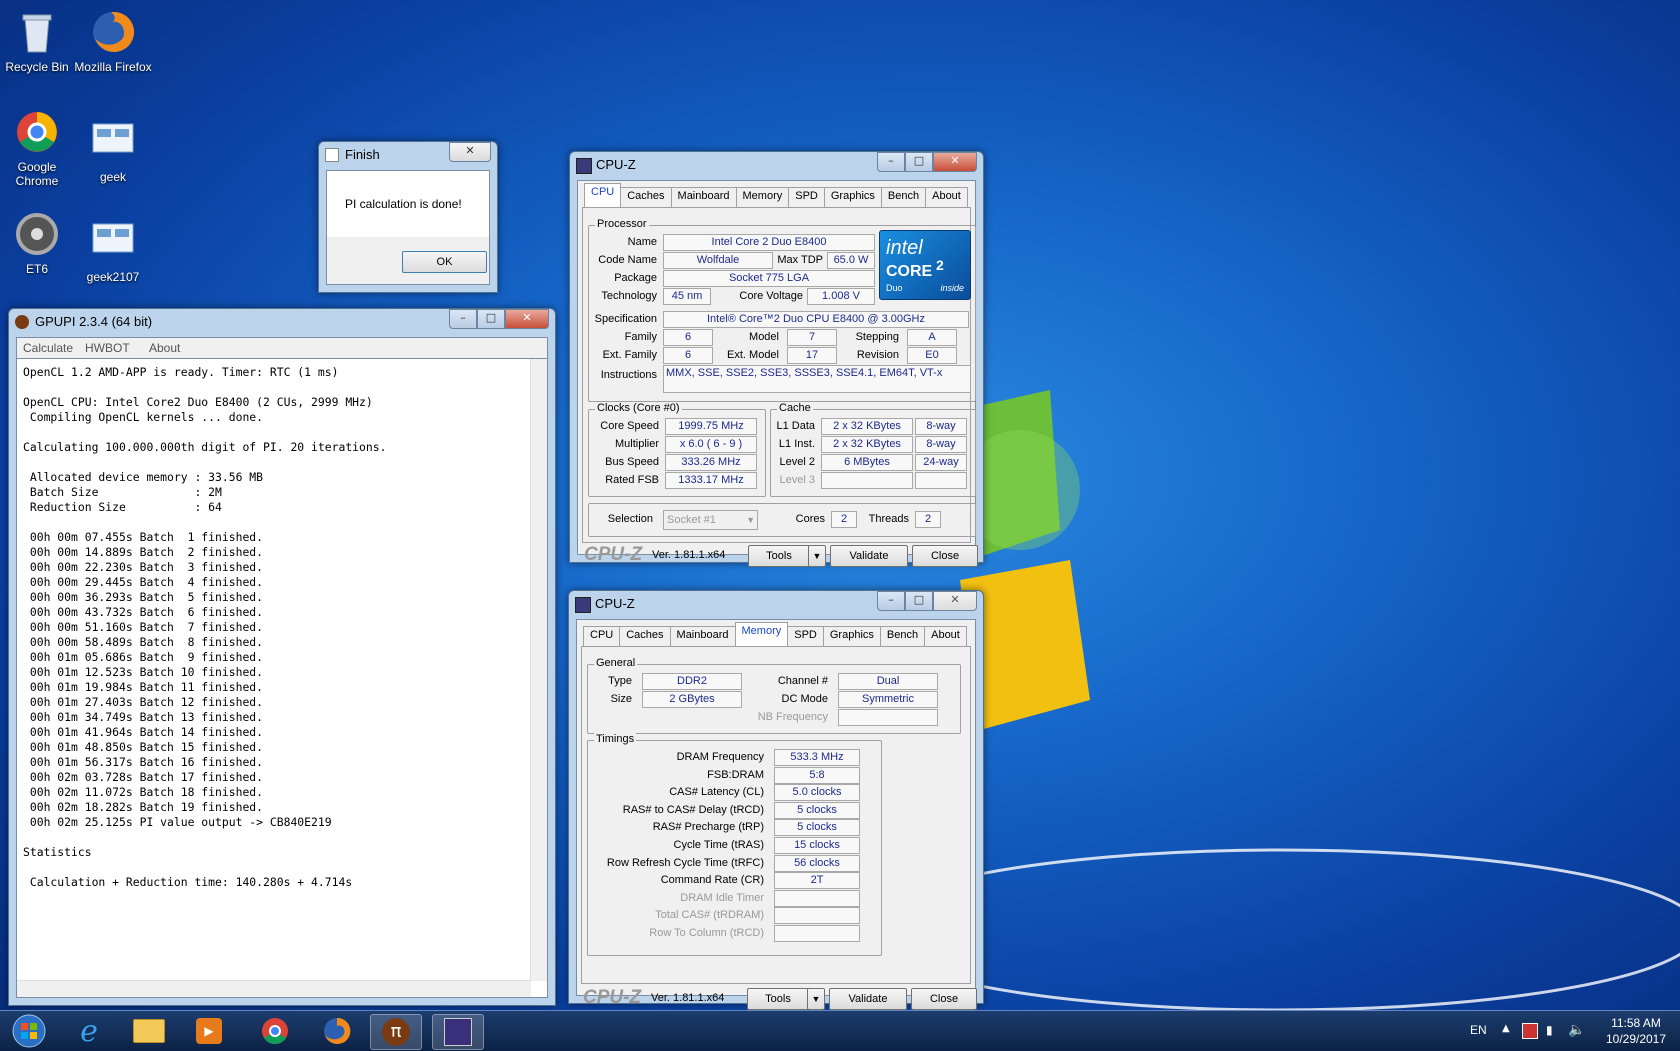 The image size is (1680, 1051). I want to click on clock-date: 10/29/2017, so click(1636, 1039).